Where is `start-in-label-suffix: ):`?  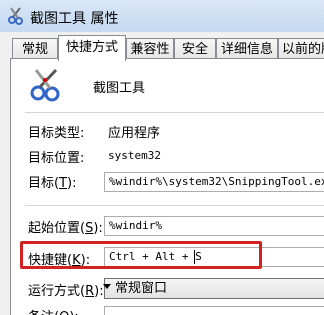
start-in-label-suffix: ): is located at coordinates (98, 228).